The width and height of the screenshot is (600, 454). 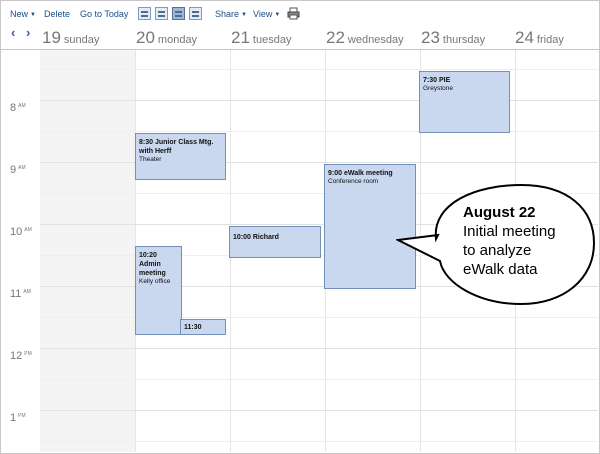 I want to click on appointment-location: Theater, so click(x=150, y=159).